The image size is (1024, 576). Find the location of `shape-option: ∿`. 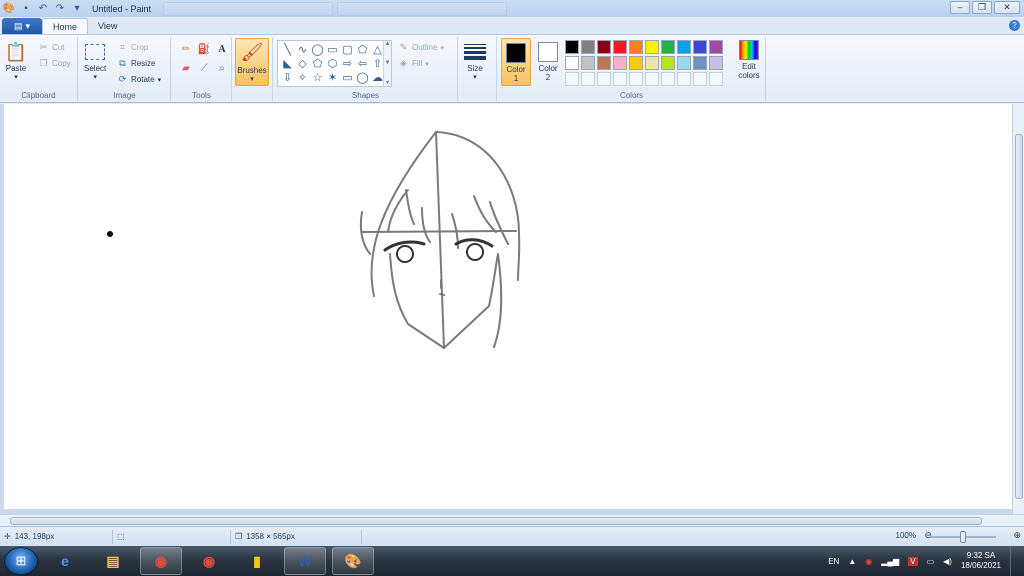

shape-option: ∿ is located at coordinates (302, 50).